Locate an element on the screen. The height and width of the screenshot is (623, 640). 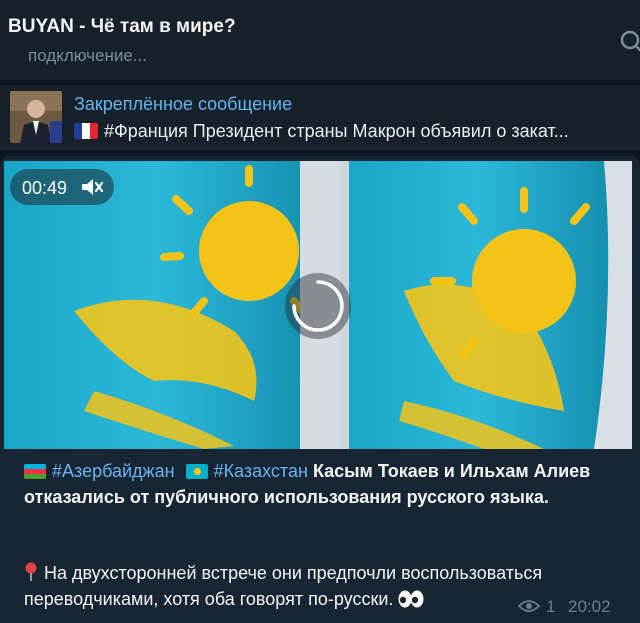
loading-spinner is located at coordinates (318, 306).